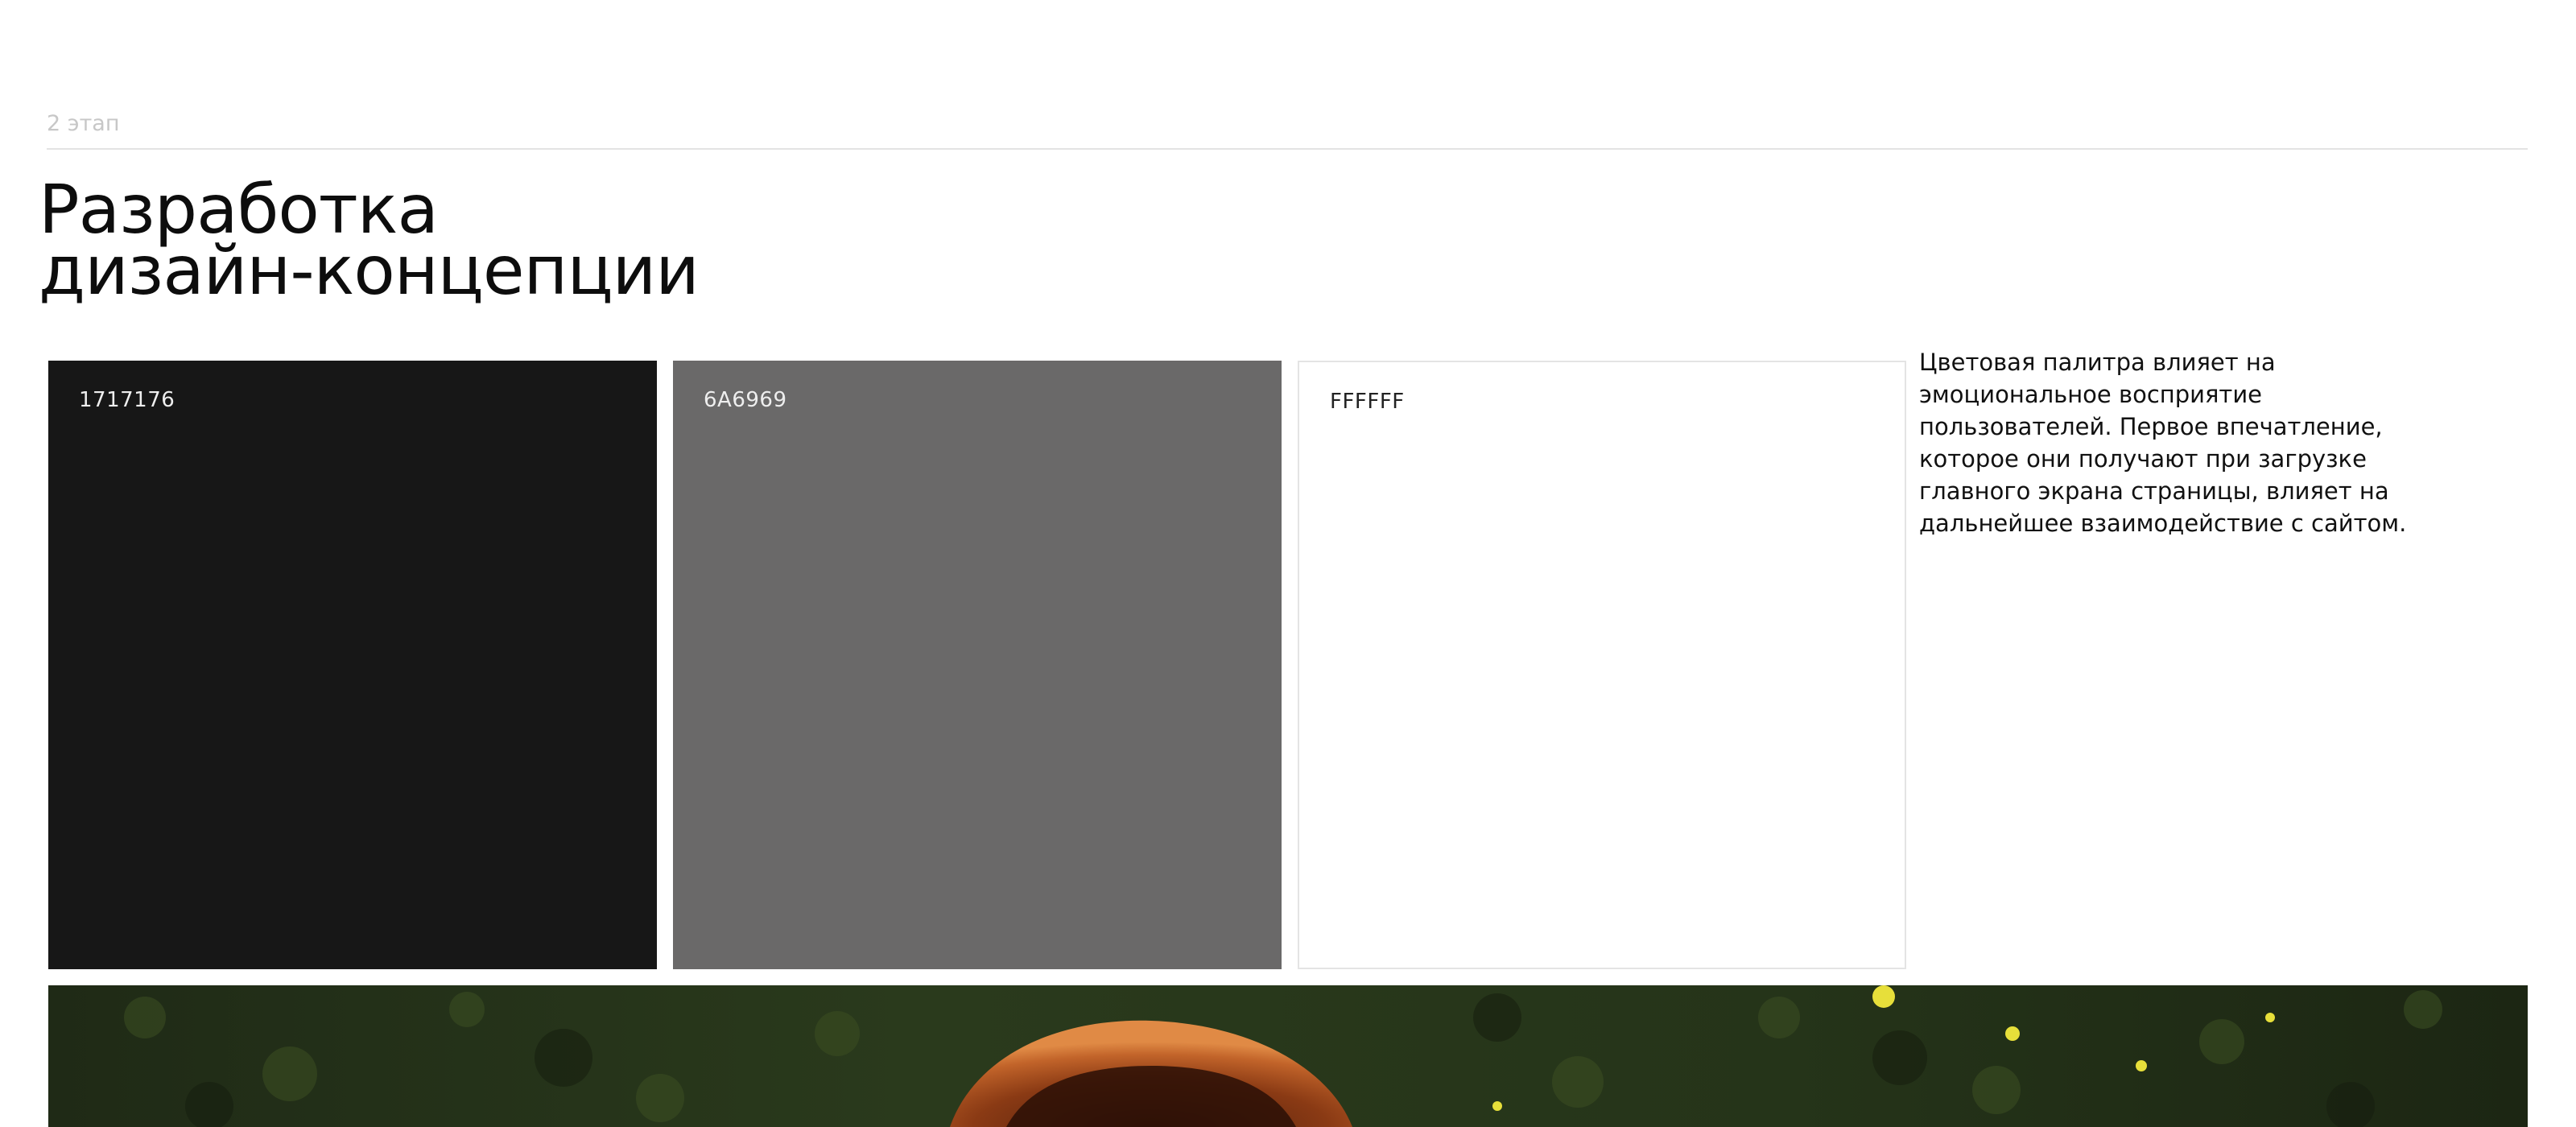 The image size is (2576, 1127). Describe the element at coordinates (369, 270) in the screenshot. I see `section-title-line-2: дизайн-концепции` at that location.